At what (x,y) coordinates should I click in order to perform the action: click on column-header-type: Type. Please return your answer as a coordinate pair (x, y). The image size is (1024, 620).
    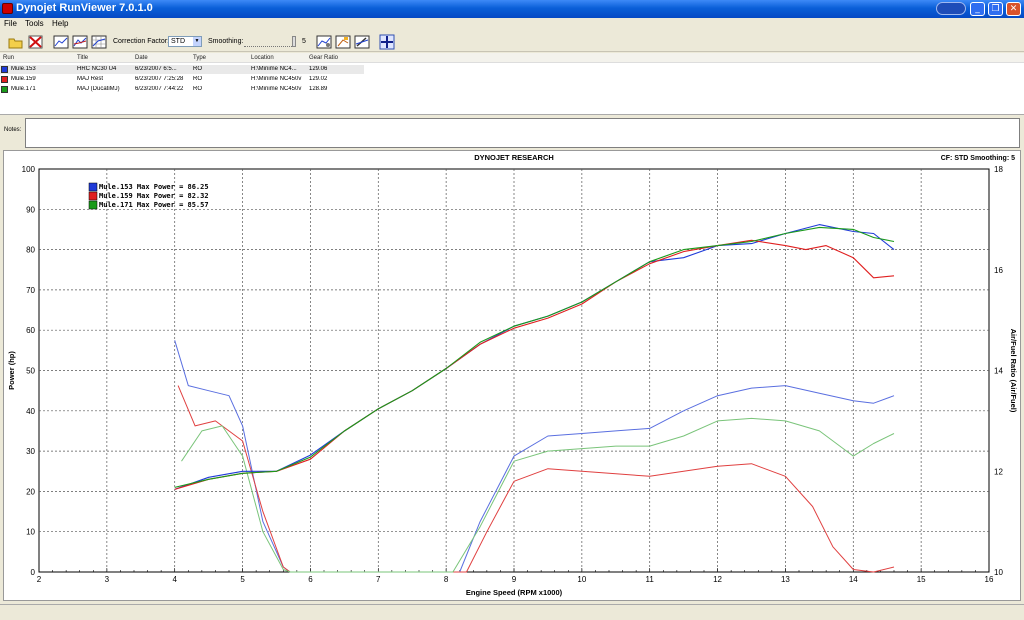
    Looking at the image, I should click on (199, 58).